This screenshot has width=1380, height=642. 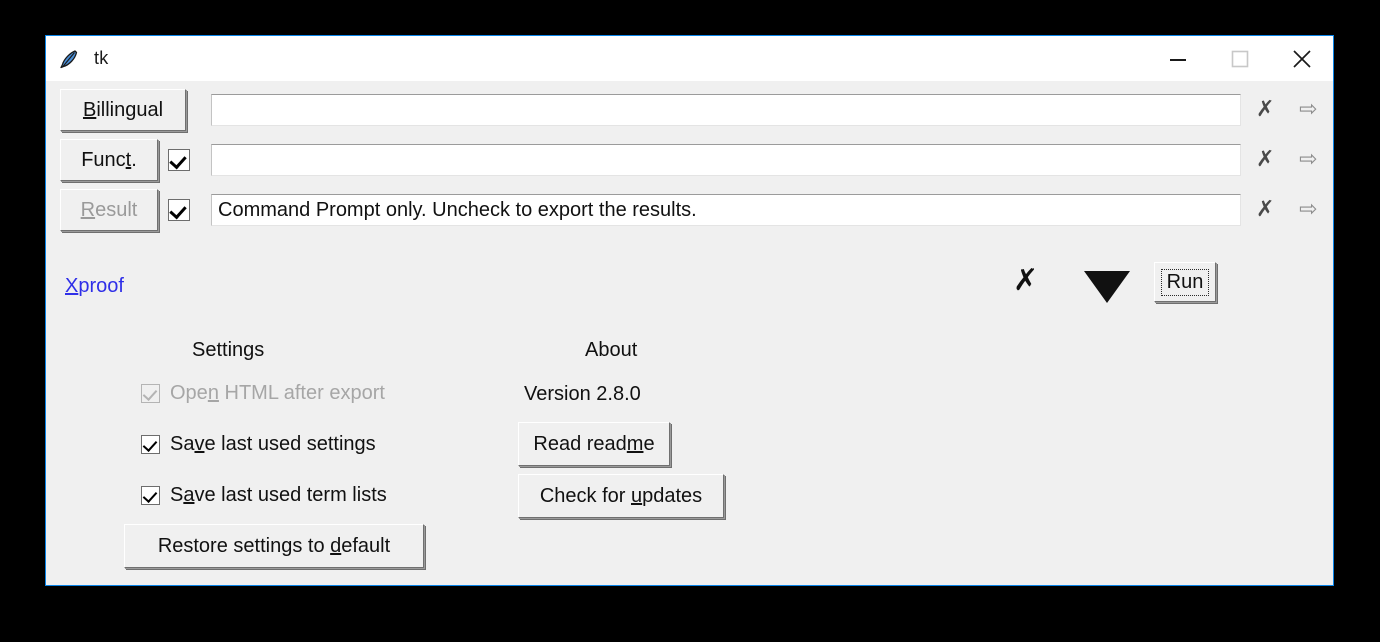 I want to click on read-readme-button-label: Read readme, so click(x=594, y=443).